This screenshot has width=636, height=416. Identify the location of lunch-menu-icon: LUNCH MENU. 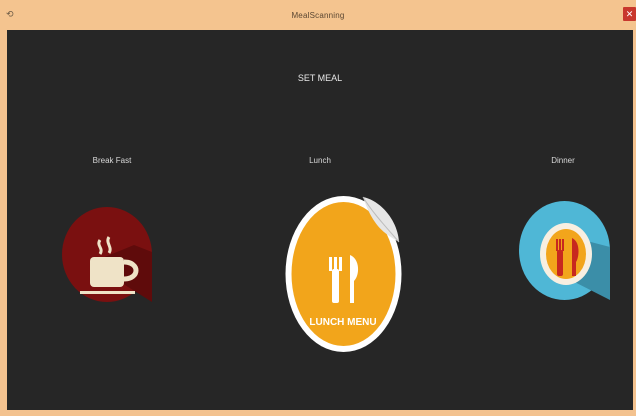
(343, 274).